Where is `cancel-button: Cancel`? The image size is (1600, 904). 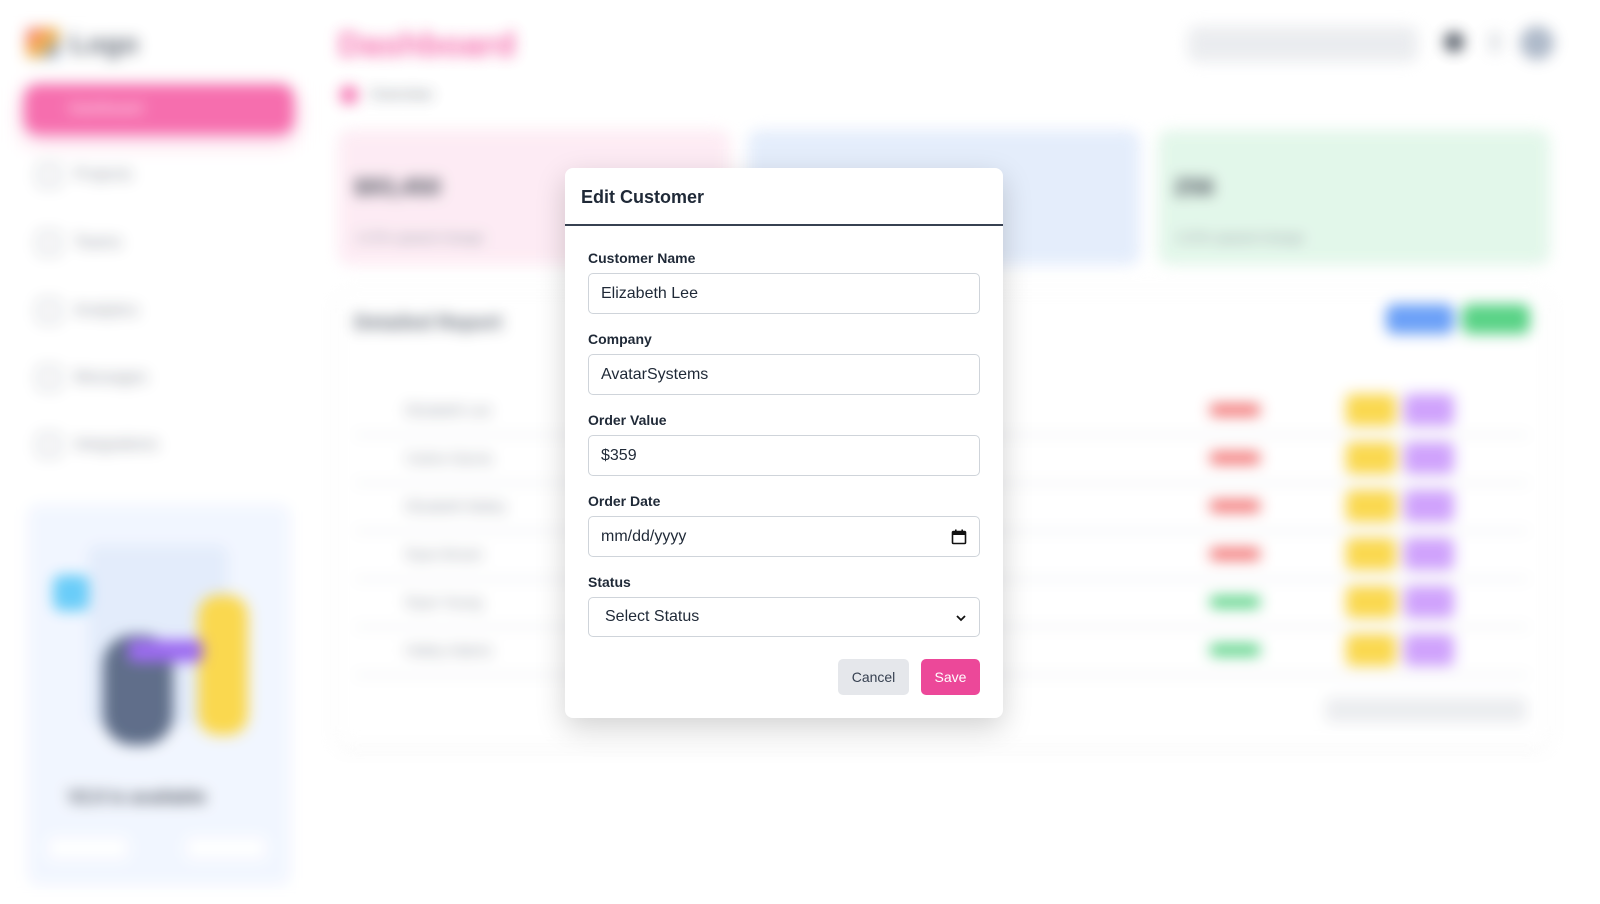
cancel-button: Cancel is located at coordinates (873, 677).